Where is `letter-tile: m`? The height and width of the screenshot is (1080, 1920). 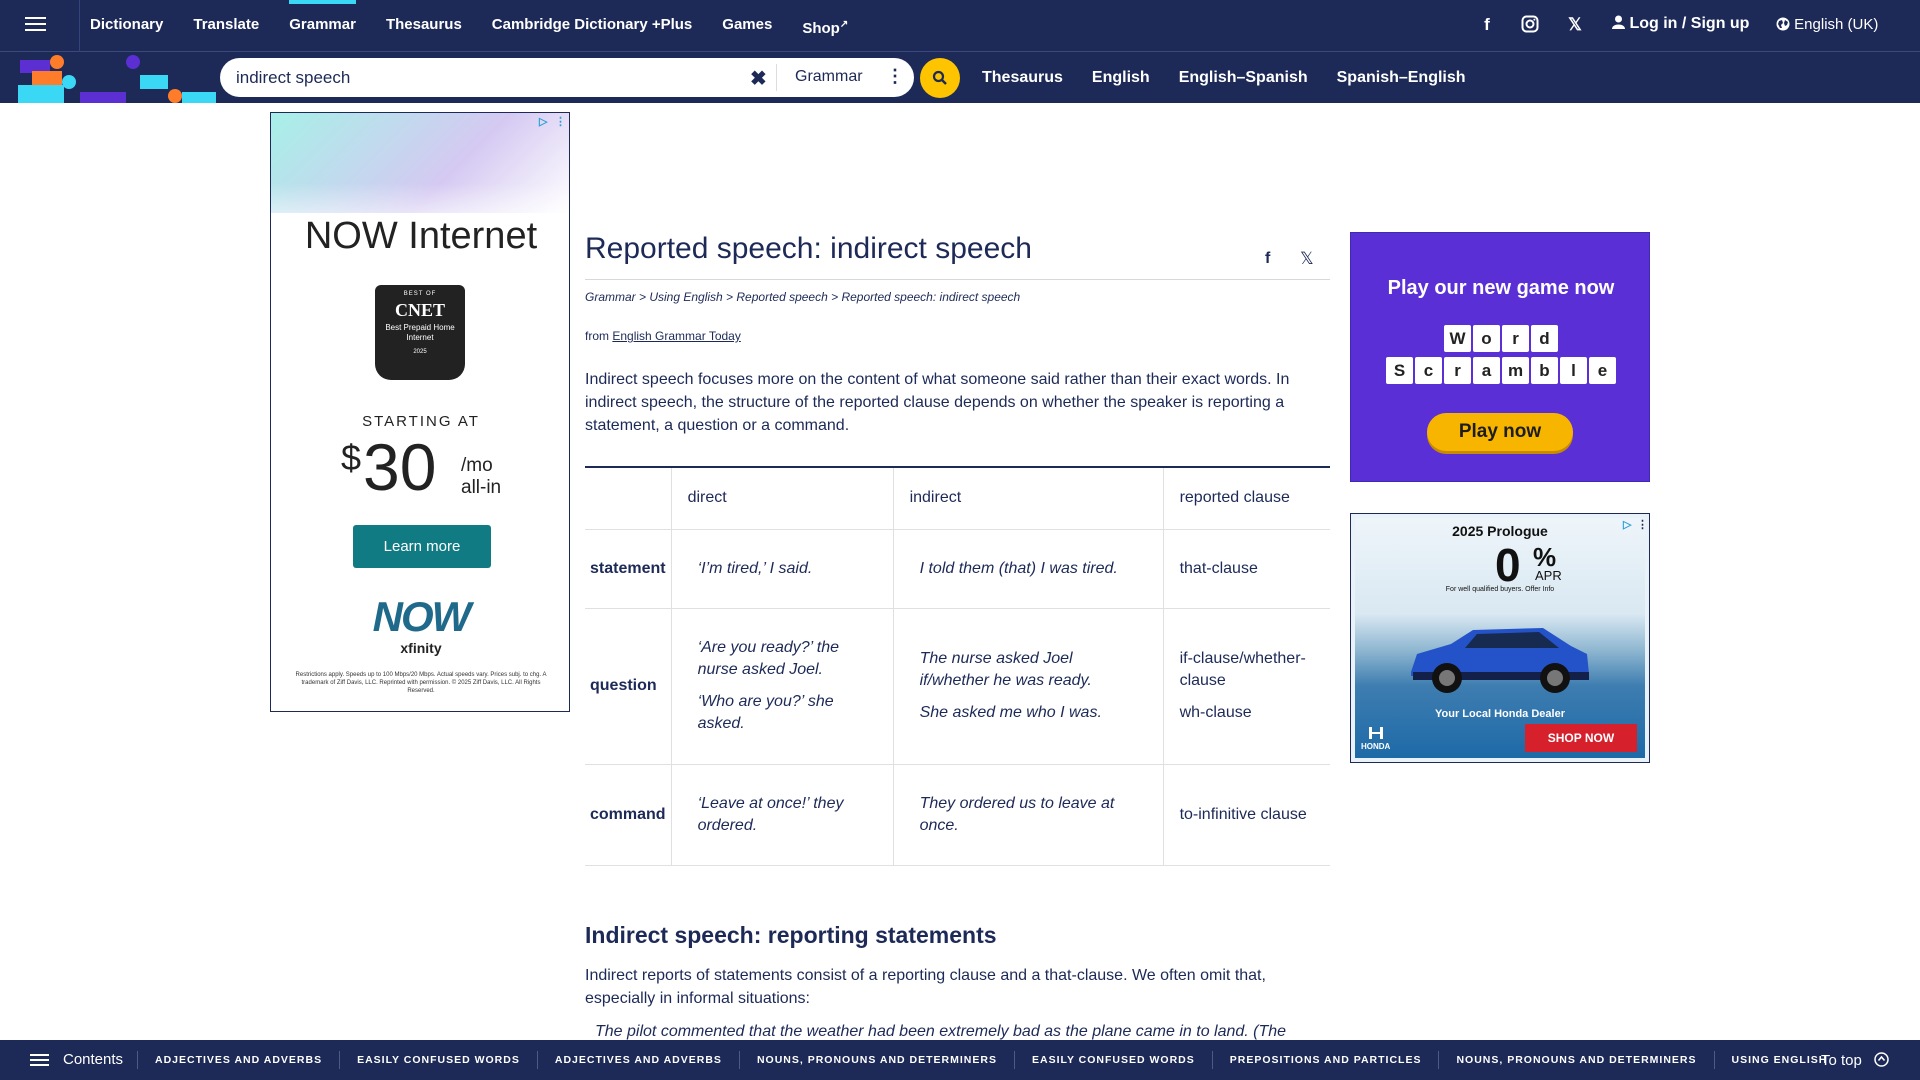 letter-tile: m is located at coordinates (1515, 370).